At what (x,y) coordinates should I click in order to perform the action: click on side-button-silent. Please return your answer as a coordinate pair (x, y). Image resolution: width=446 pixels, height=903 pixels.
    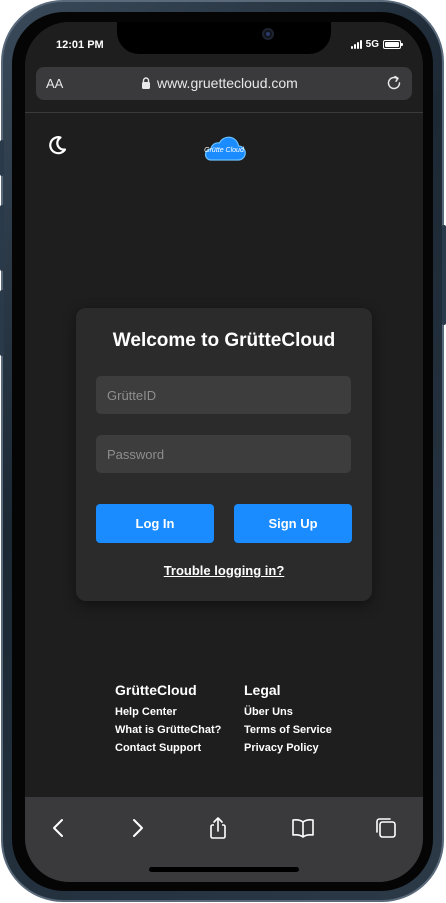
    Looking at the image, I should click on (2, 158).